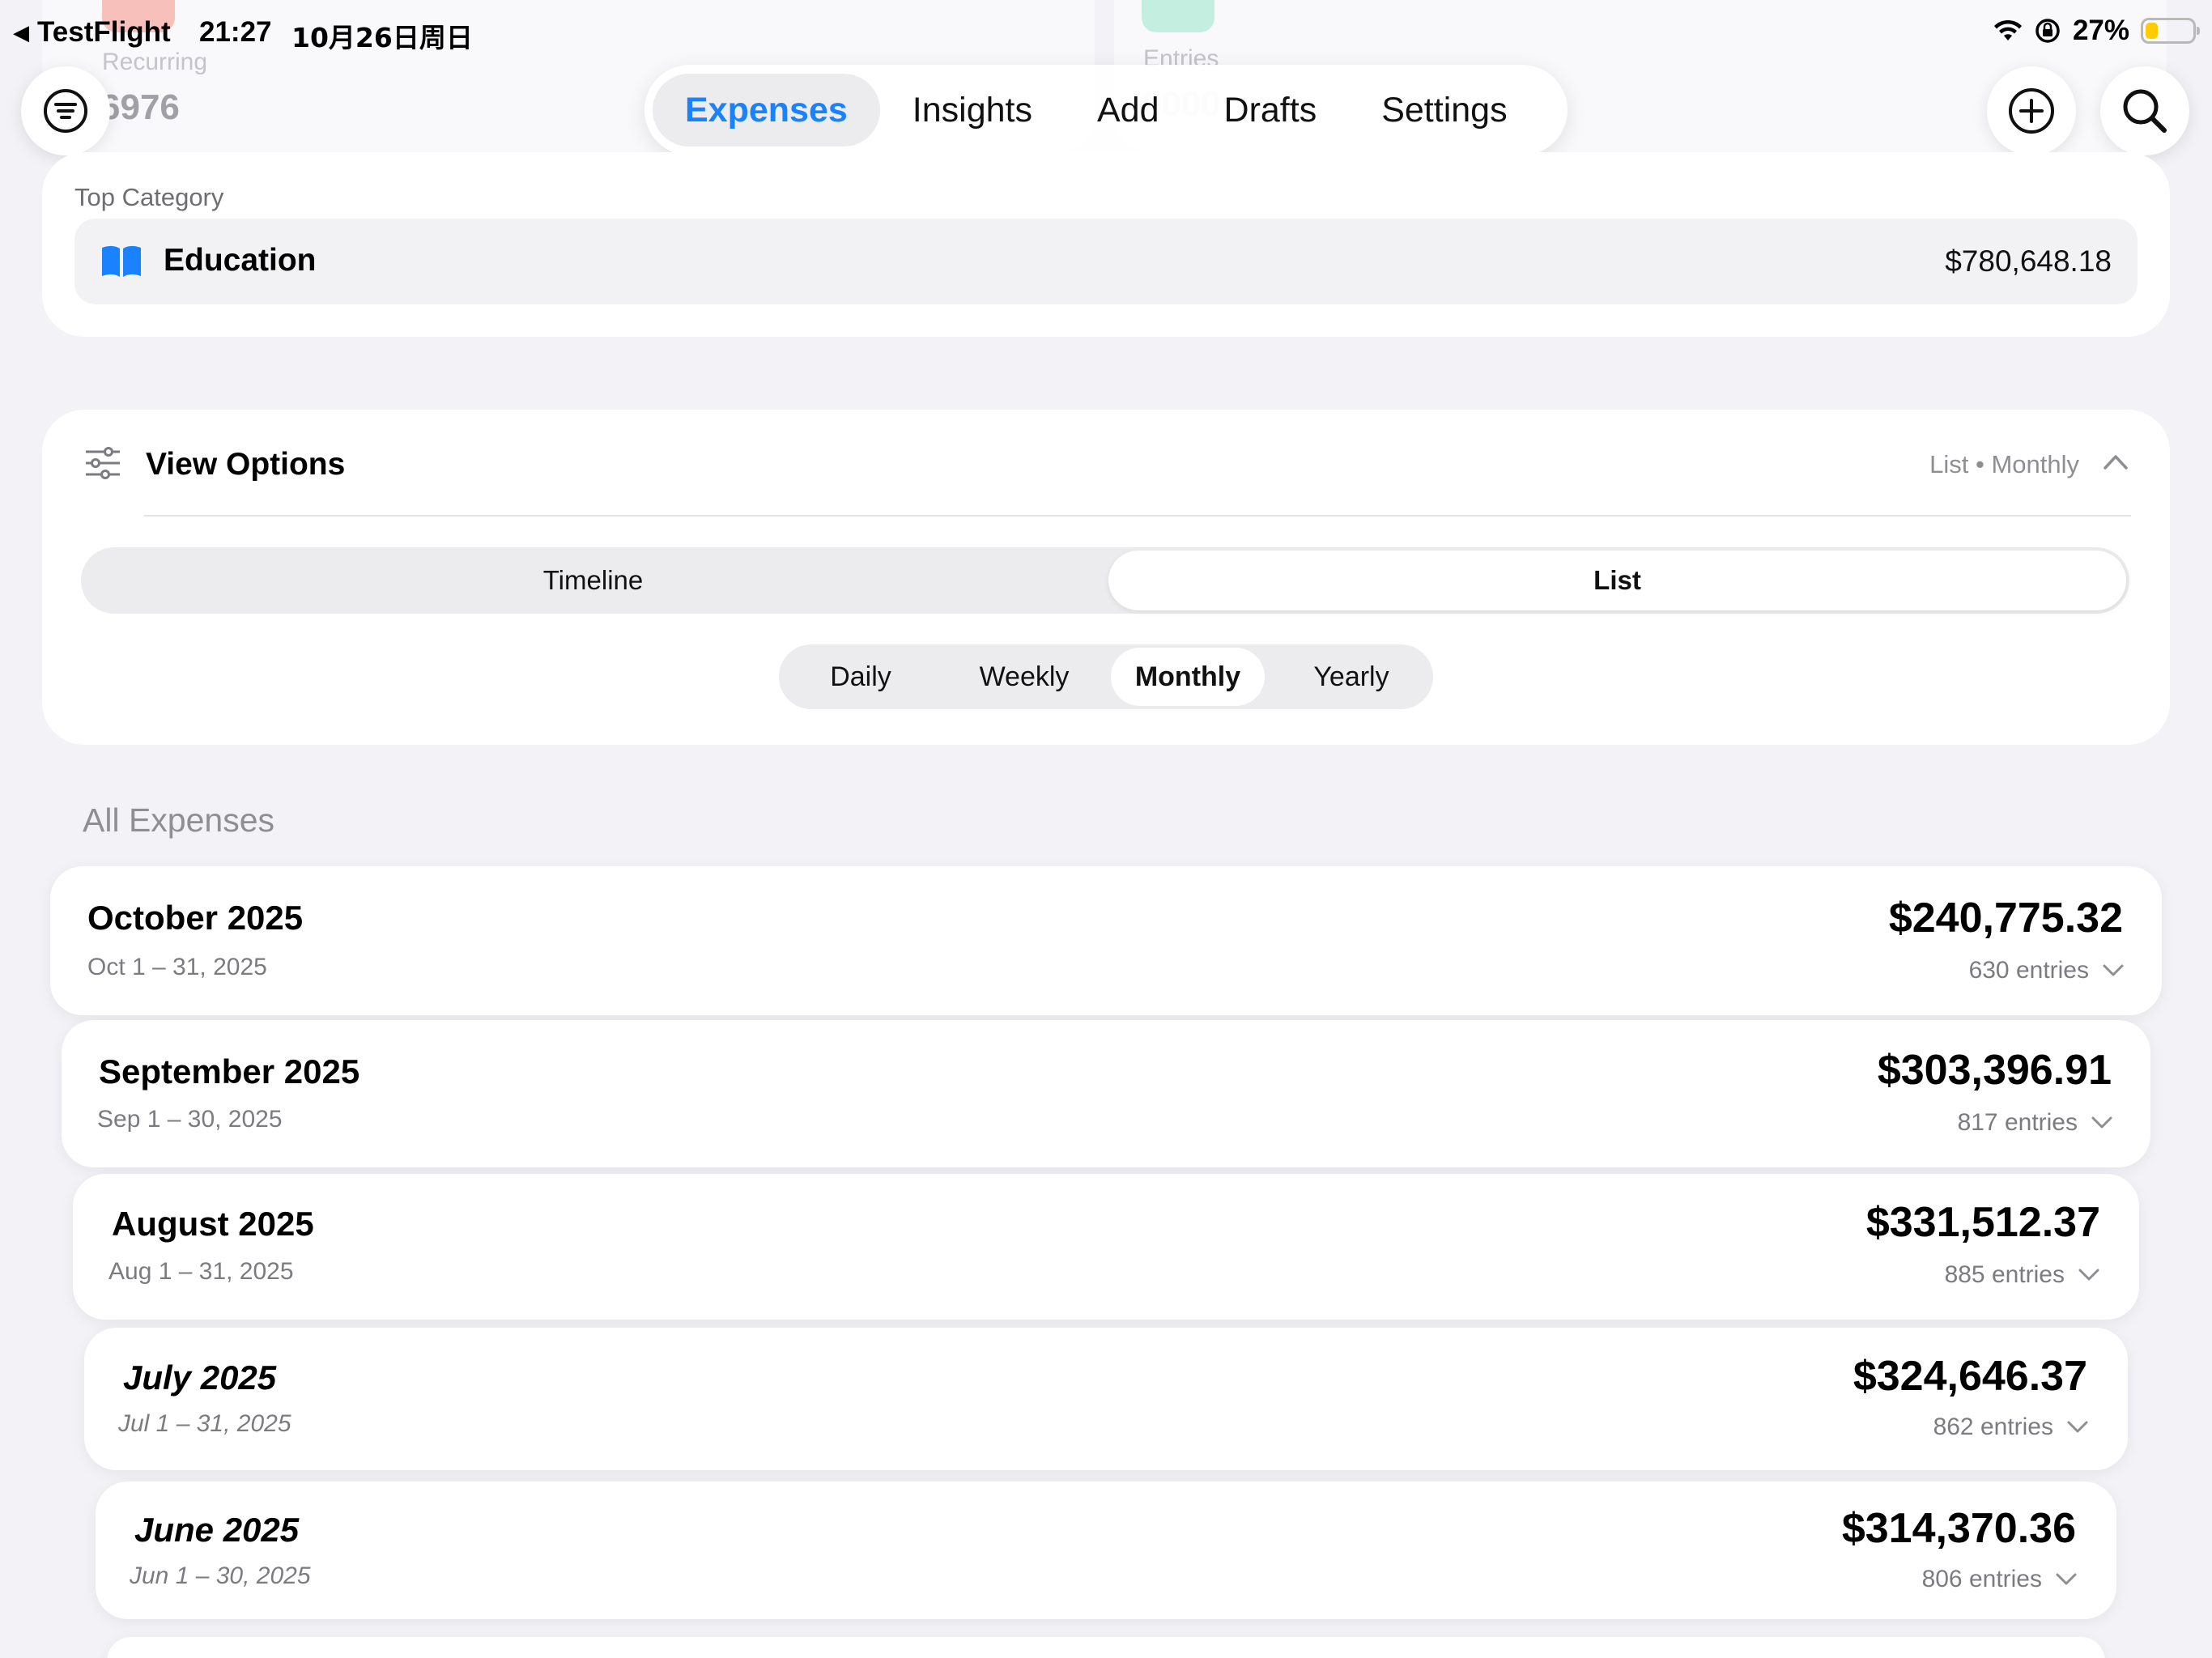 This screenshot has height=1658, width=2212. Describe the element at coordinates (230, 1071) in the screenshot. I see `month-title: September 2025` at that location.